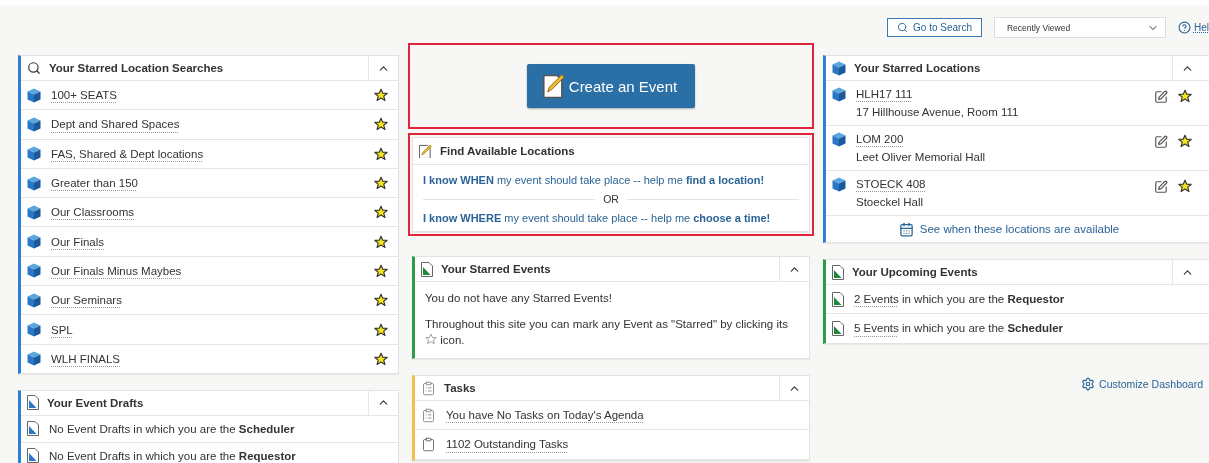 The height and width of the screenshot is (463, 1209). Describe the element at coordinates (207, 95) in the screenshot. I see `saved-search-link: 100+ SEATS` at that location.